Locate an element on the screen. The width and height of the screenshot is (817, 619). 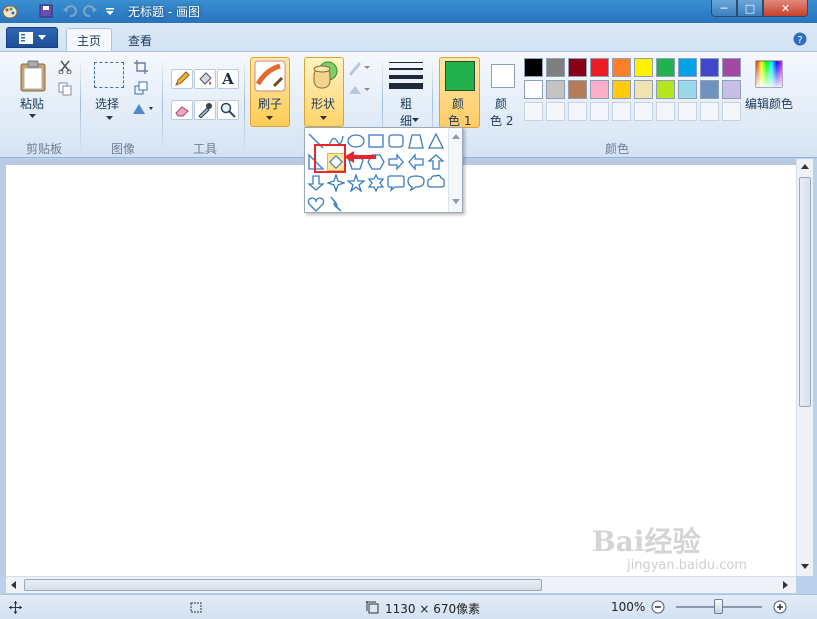
lightning-icon is located at coordinates (336, 204).